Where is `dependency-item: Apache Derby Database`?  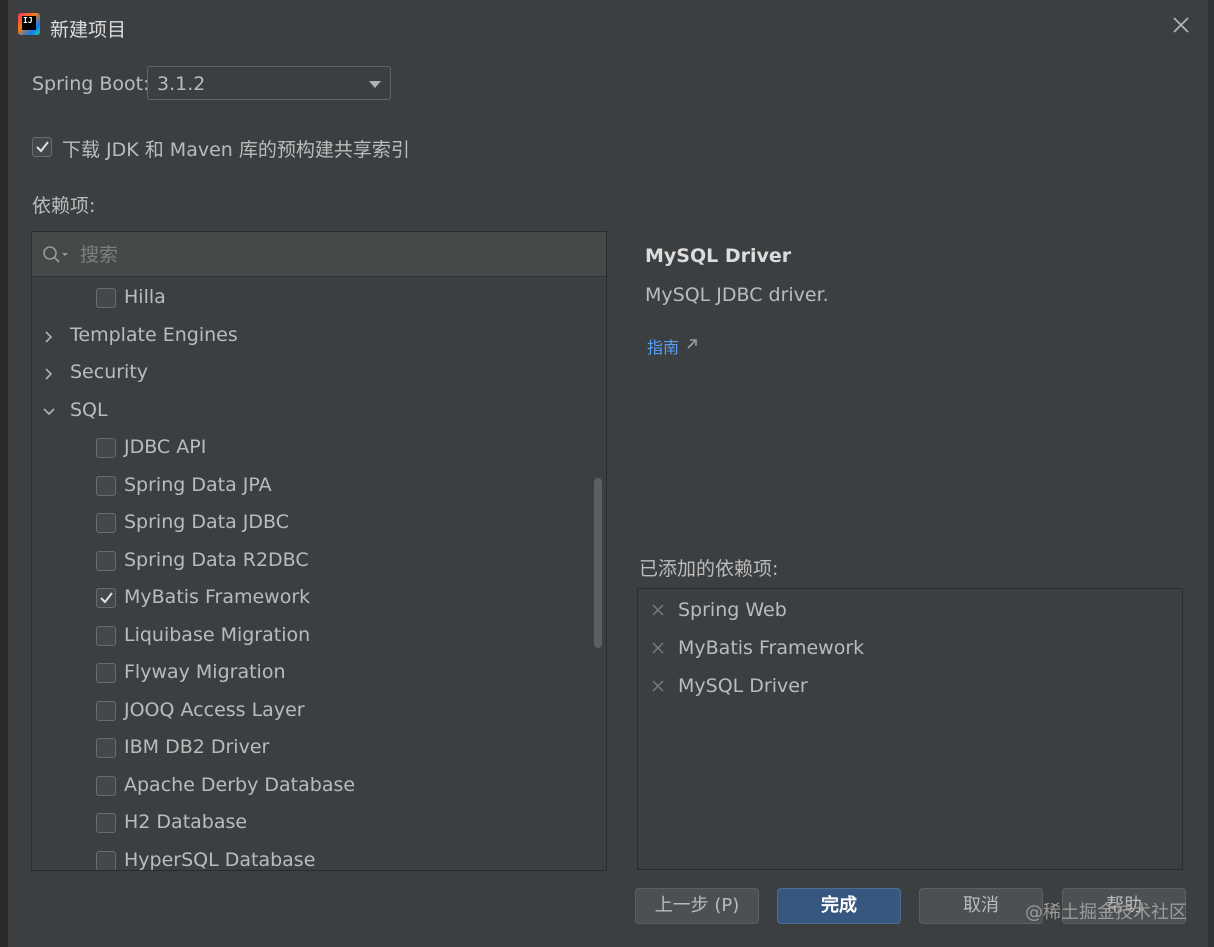 dependency-item: Apache Derby Database is located at coordinates (312, 786).